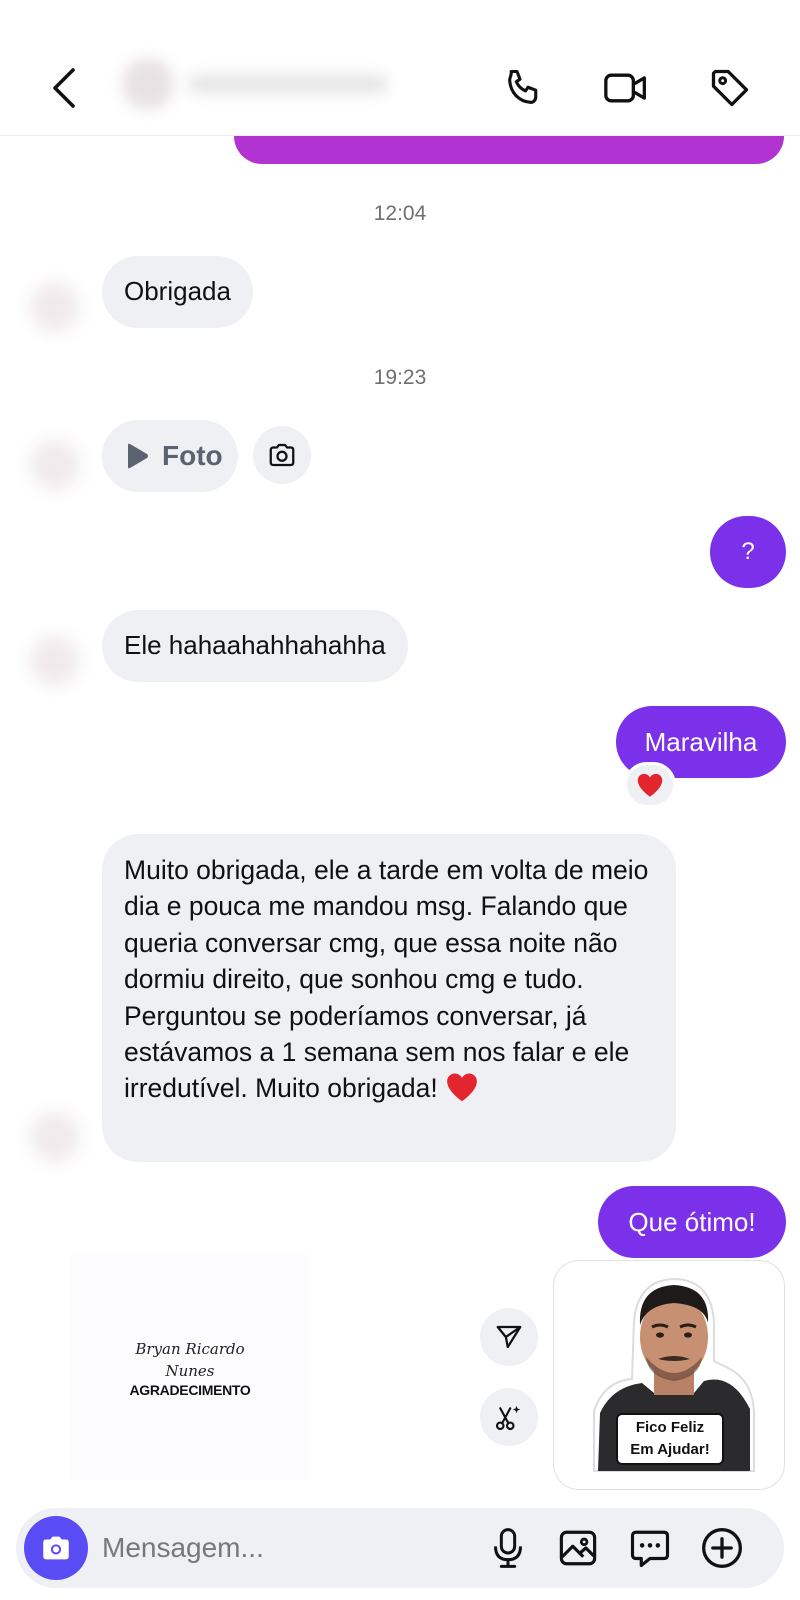 This screenshot has height=1600, width=800. Describe the element at coordinates (292, 1548) in the screenshot. I see `message-input` at that location.